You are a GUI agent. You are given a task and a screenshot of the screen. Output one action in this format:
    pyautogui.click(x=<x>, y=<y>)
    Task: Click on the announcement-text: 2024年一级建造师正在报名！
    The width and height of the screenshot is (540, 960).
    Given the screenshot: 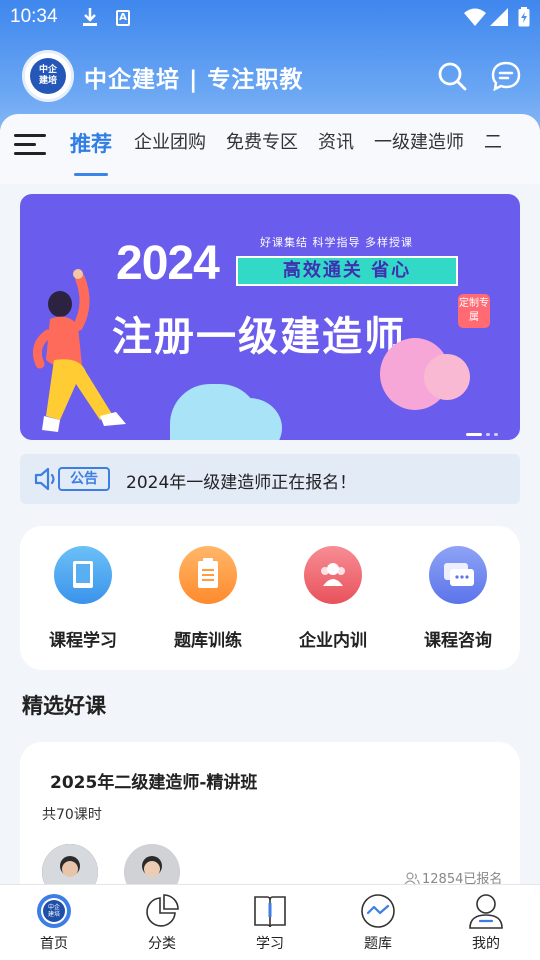 What is the action you would take?
    pyautogui.click(x=241, y=483)
    